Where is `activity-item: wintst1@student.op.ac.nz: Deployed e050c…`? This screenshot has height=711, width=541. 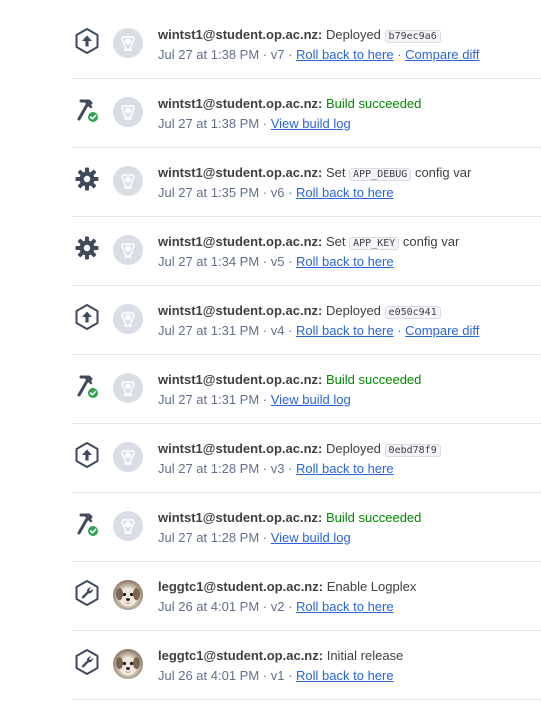
activity-item: wintst1@student.op.ac.nz: Deployed e050c… is located at coordinates (306, 320).